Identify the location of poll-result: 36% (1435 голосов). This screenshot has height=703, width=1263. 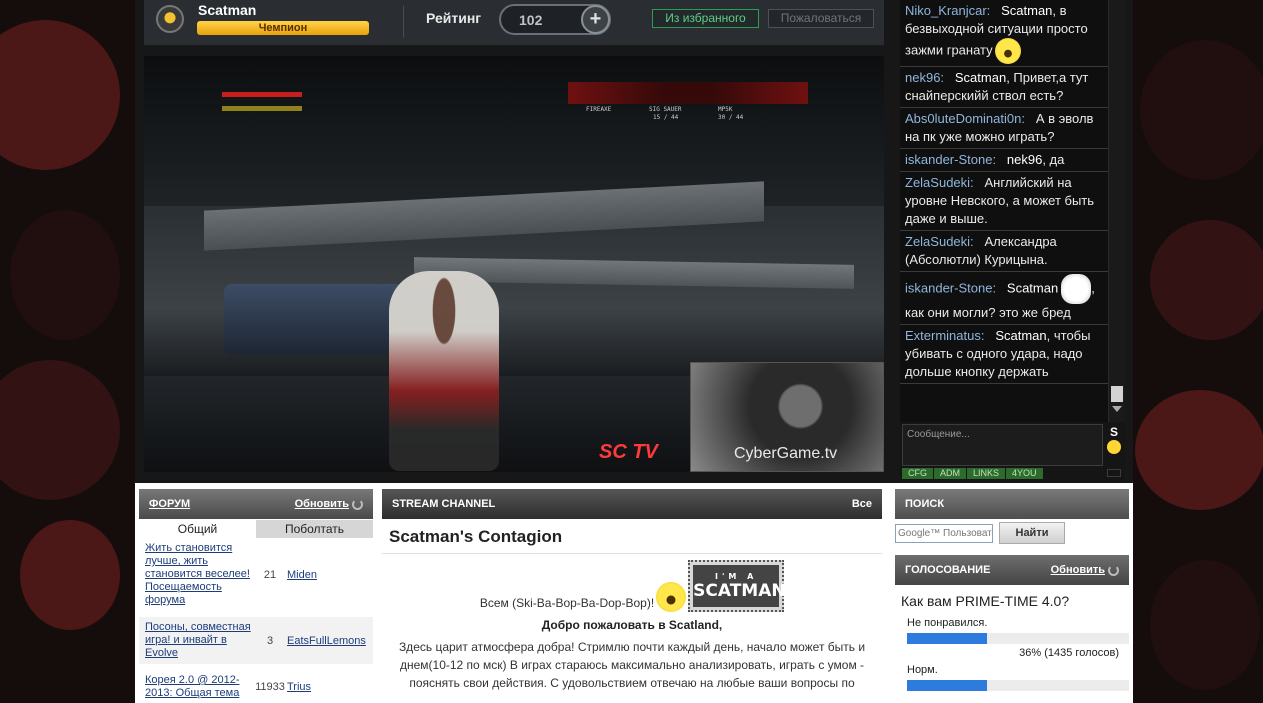
(1069, 653).